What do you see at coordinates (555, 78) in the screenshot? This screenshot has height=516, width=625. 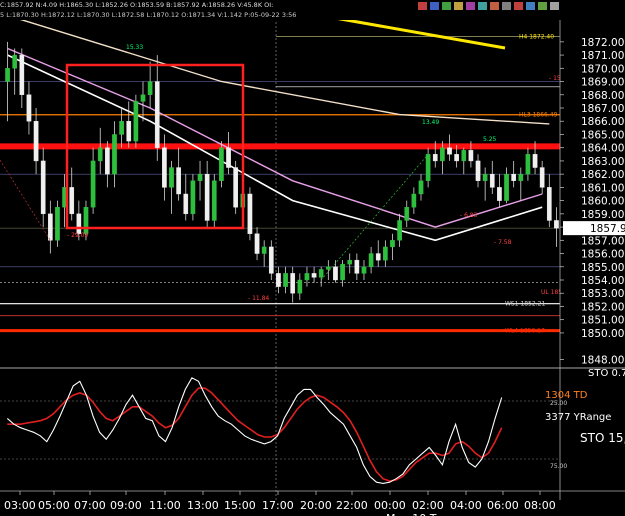 I see `annotation-label: - 15` at bounding box center [555, 78].